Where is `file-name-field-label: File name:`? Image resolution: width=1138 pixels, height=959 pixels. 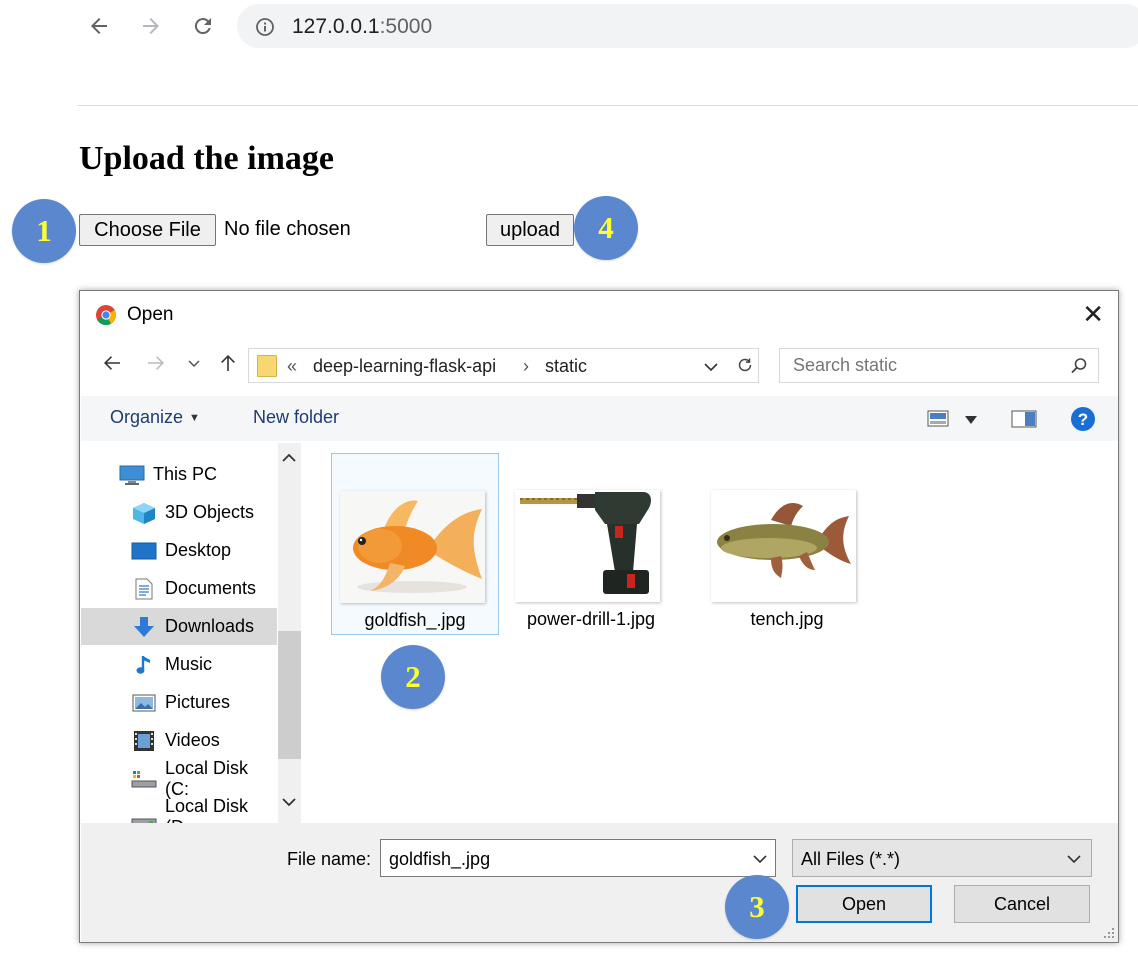 file-name-field-label: File name: is located at coordinates (329, 859).